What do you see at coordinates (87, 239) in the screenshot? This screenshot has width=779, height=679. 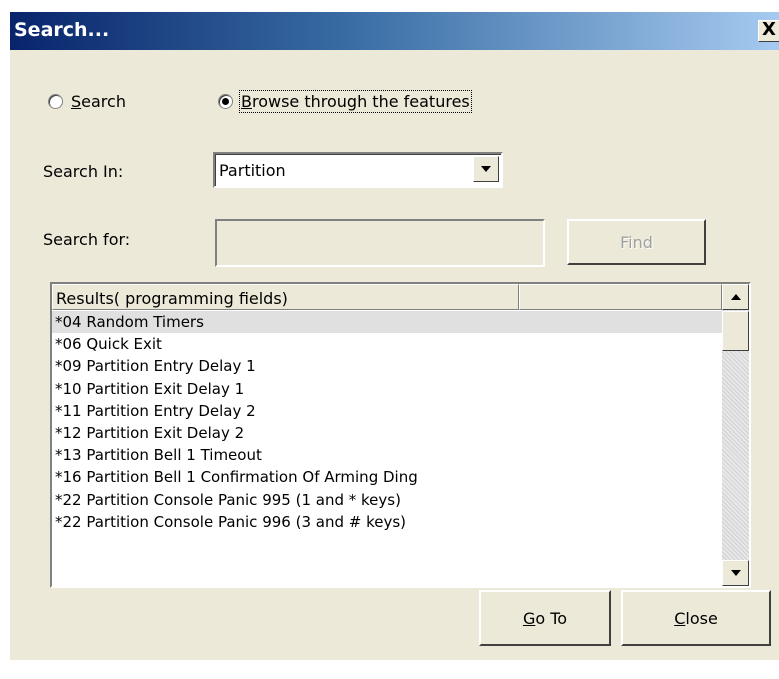 I see `search-for-label: Search for:` at bounding box center [87, 239].